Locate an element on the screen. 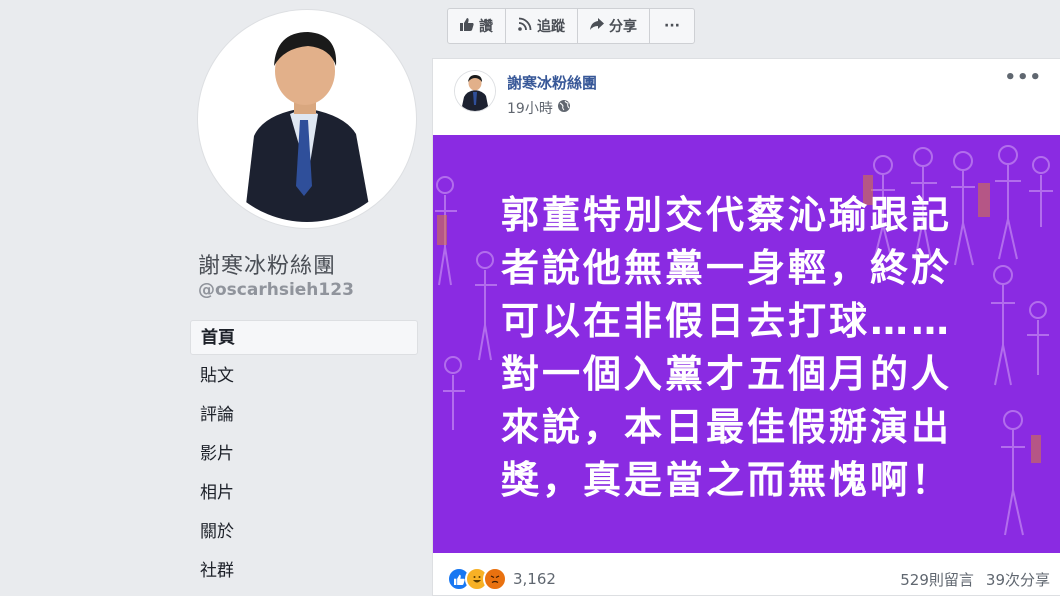  post-author-name: 謝寒冰粉絲團 is located at coordinates (552, 82).